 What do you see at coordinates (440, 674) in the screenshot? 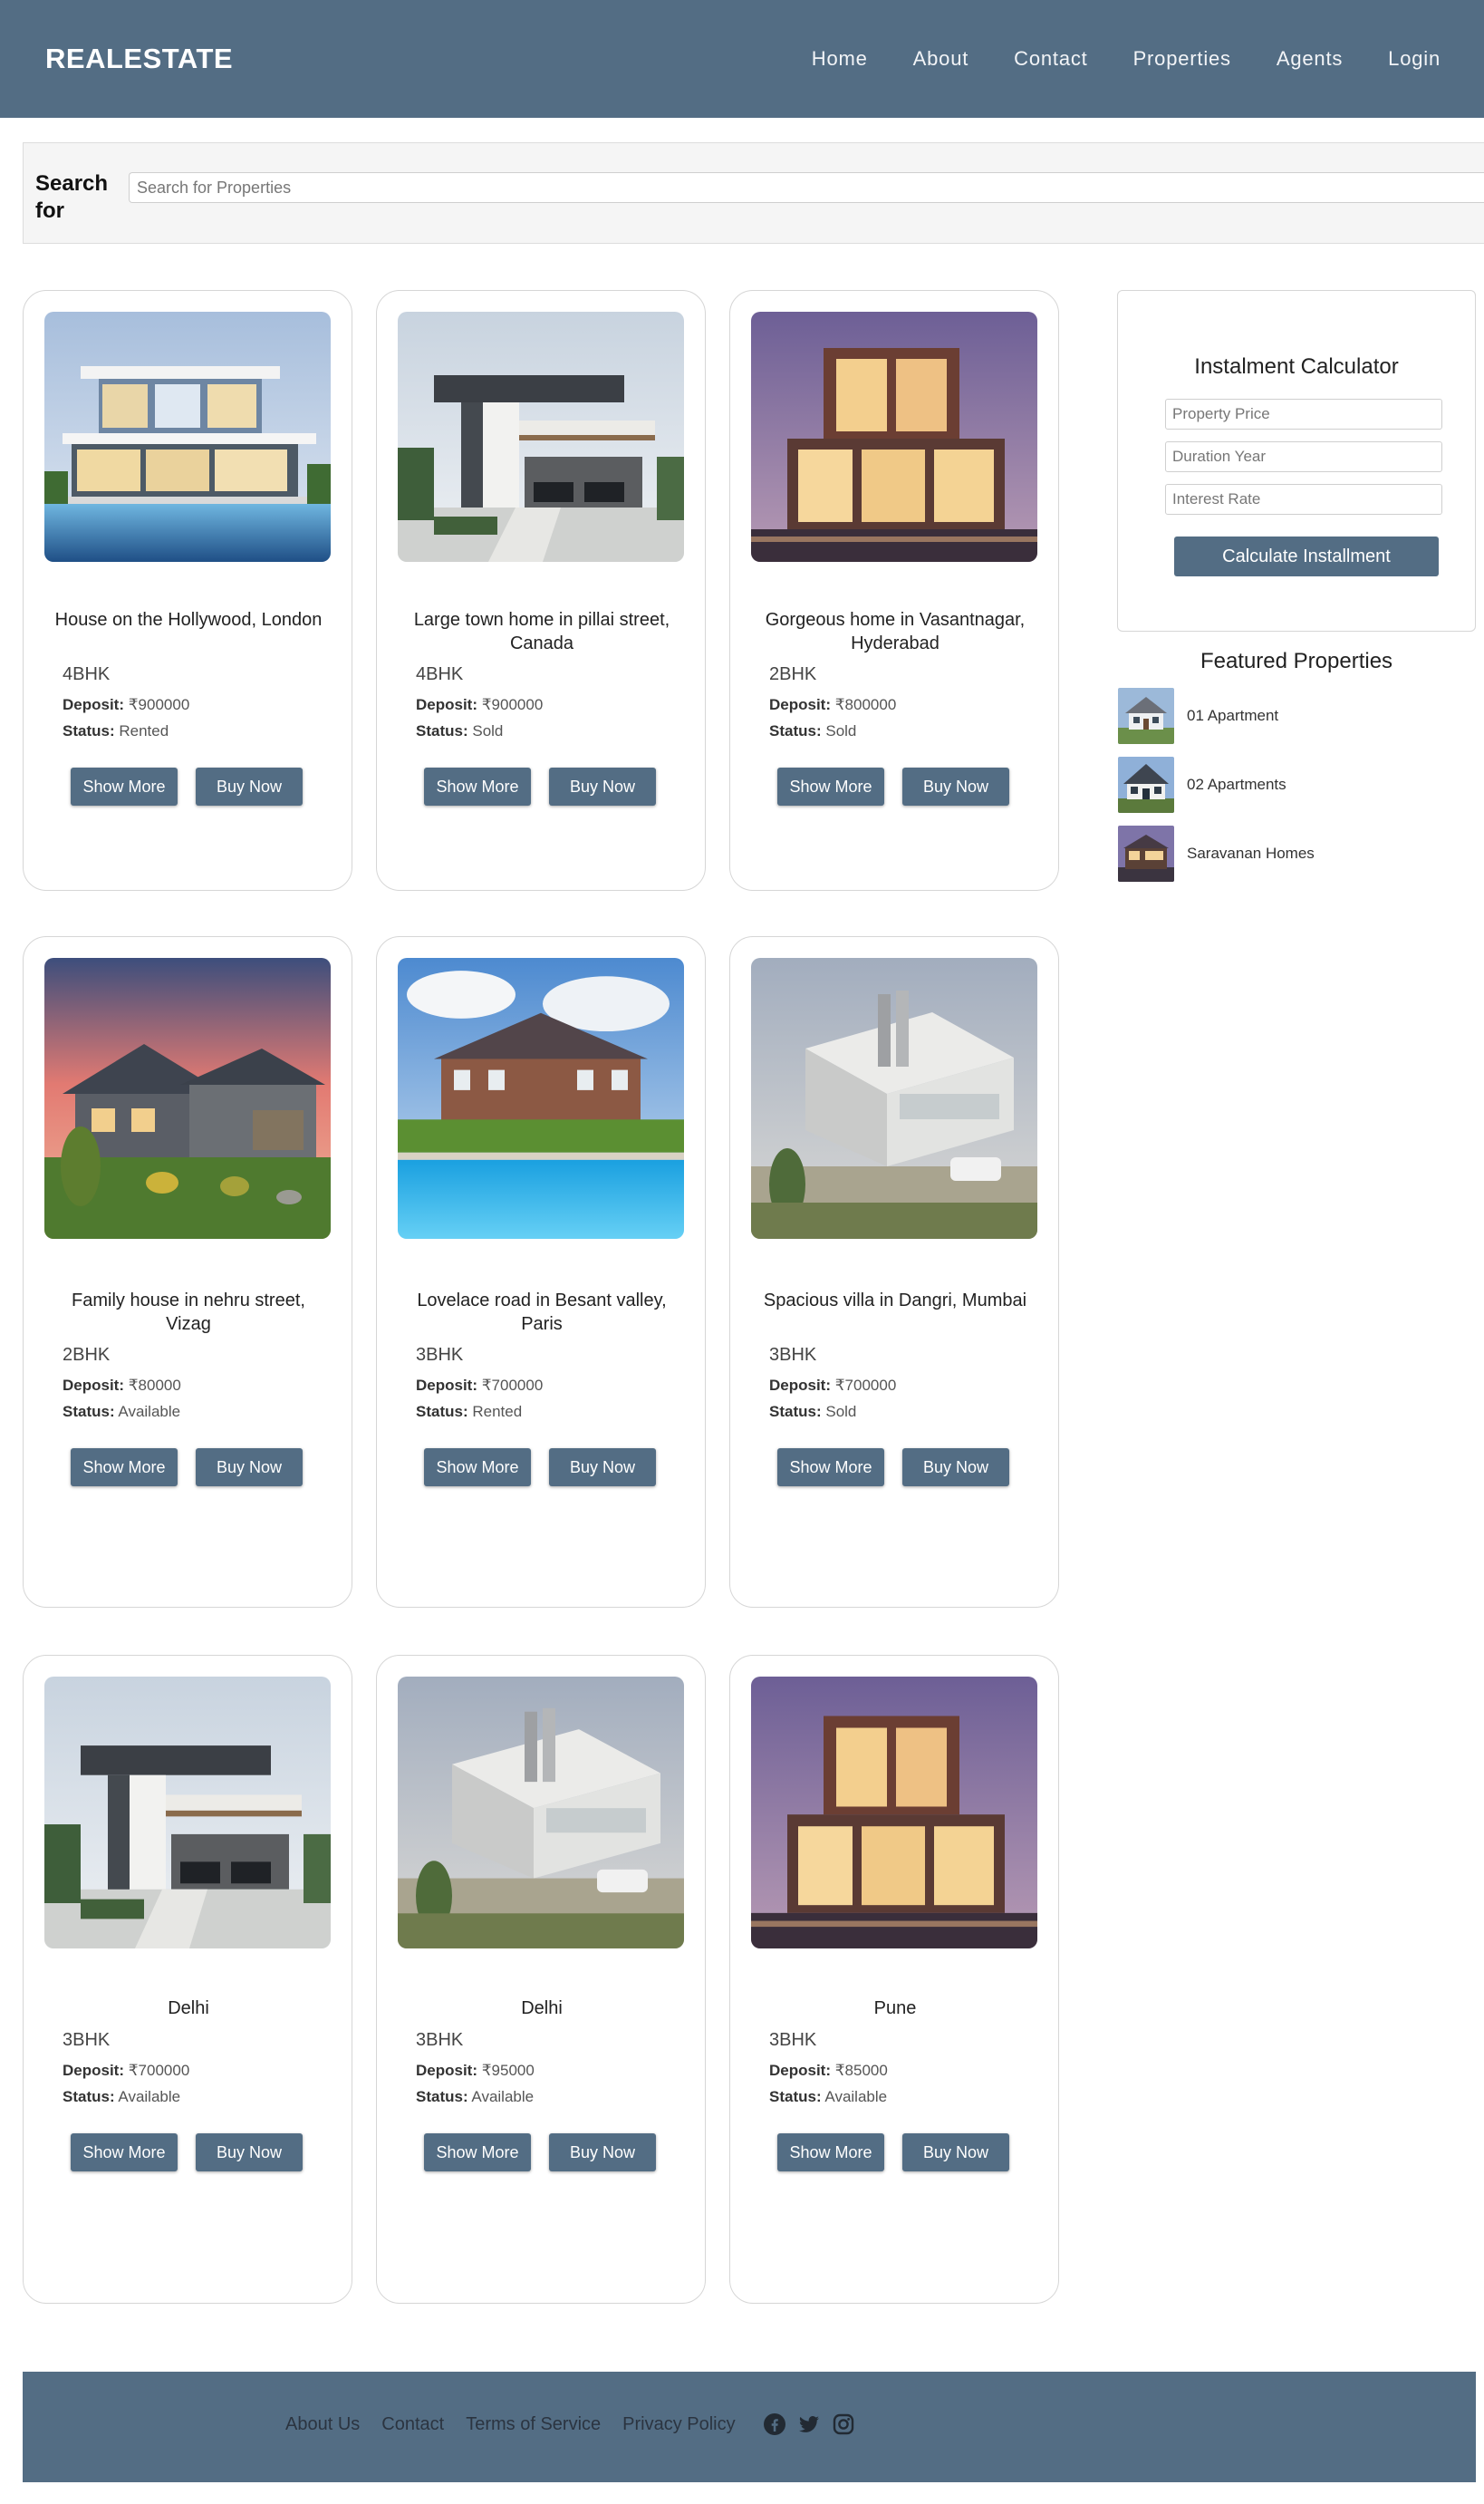
I see `property-type: 4BHK` at bounding box center [440, 674].